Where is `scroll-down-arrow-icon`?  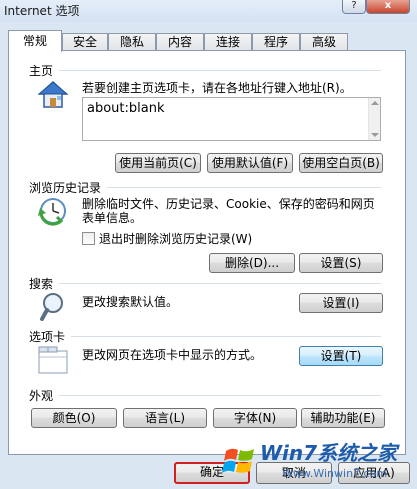
scroll-down-arrow-icon is located at coordinates (375, 135).